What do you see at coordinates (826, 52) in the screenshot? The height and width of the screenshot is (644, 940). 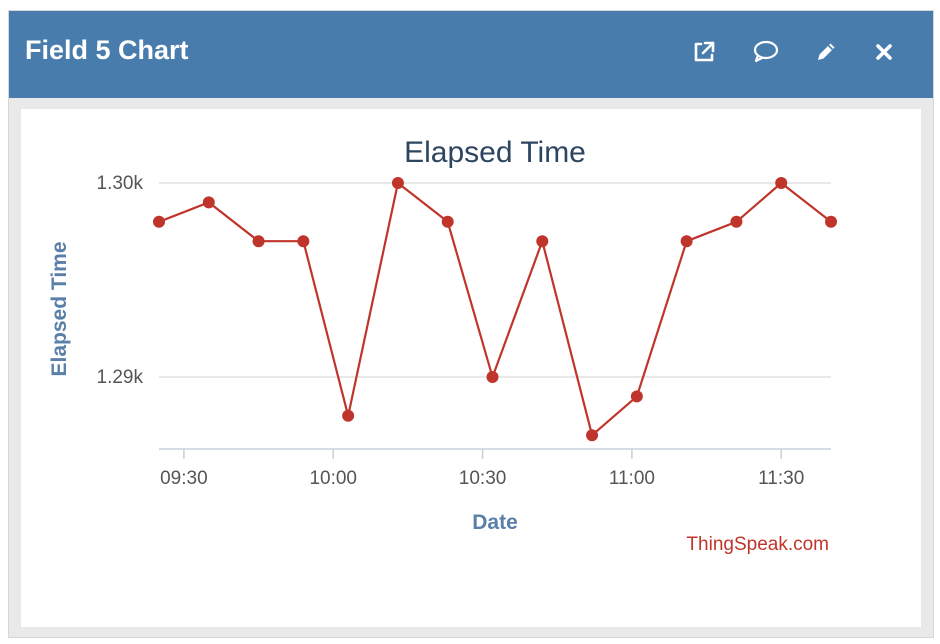 I see `pencil-icon` at bounding box center [826, 52].